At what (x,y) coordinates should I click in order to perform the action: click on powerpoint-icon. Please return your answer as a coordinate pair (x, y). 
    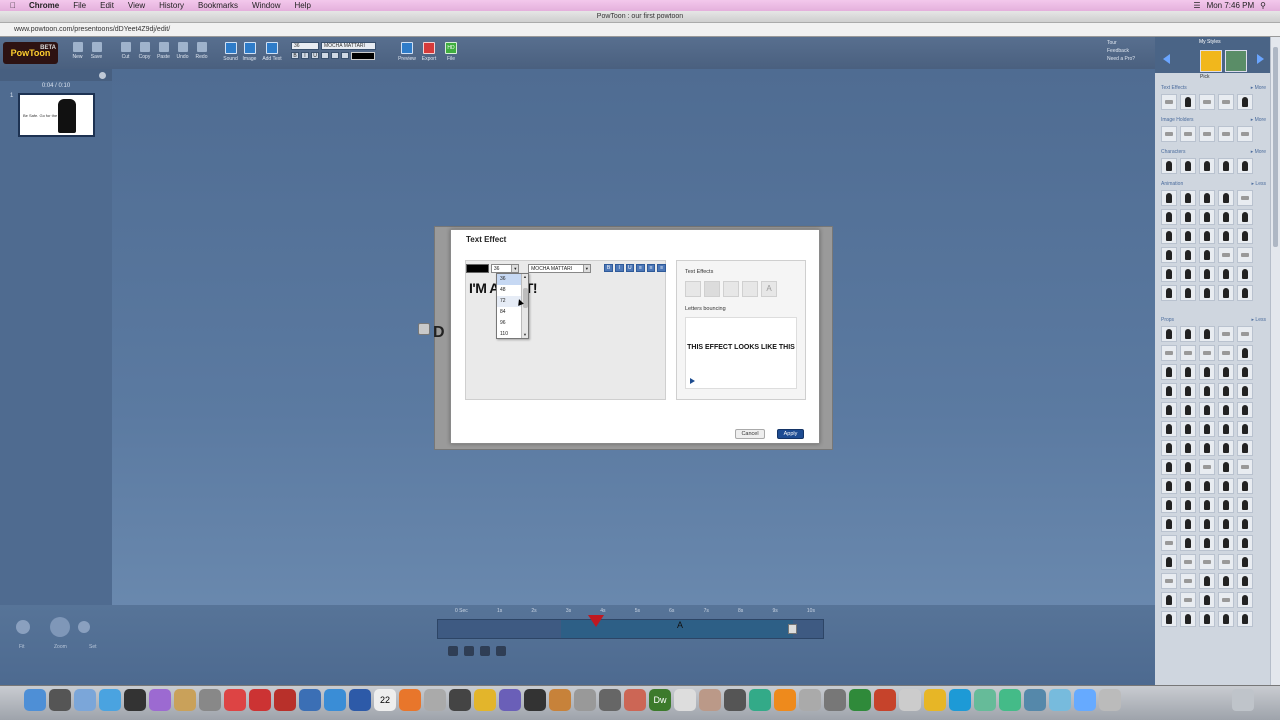
    Looking at the image, I should click on (885, 700).